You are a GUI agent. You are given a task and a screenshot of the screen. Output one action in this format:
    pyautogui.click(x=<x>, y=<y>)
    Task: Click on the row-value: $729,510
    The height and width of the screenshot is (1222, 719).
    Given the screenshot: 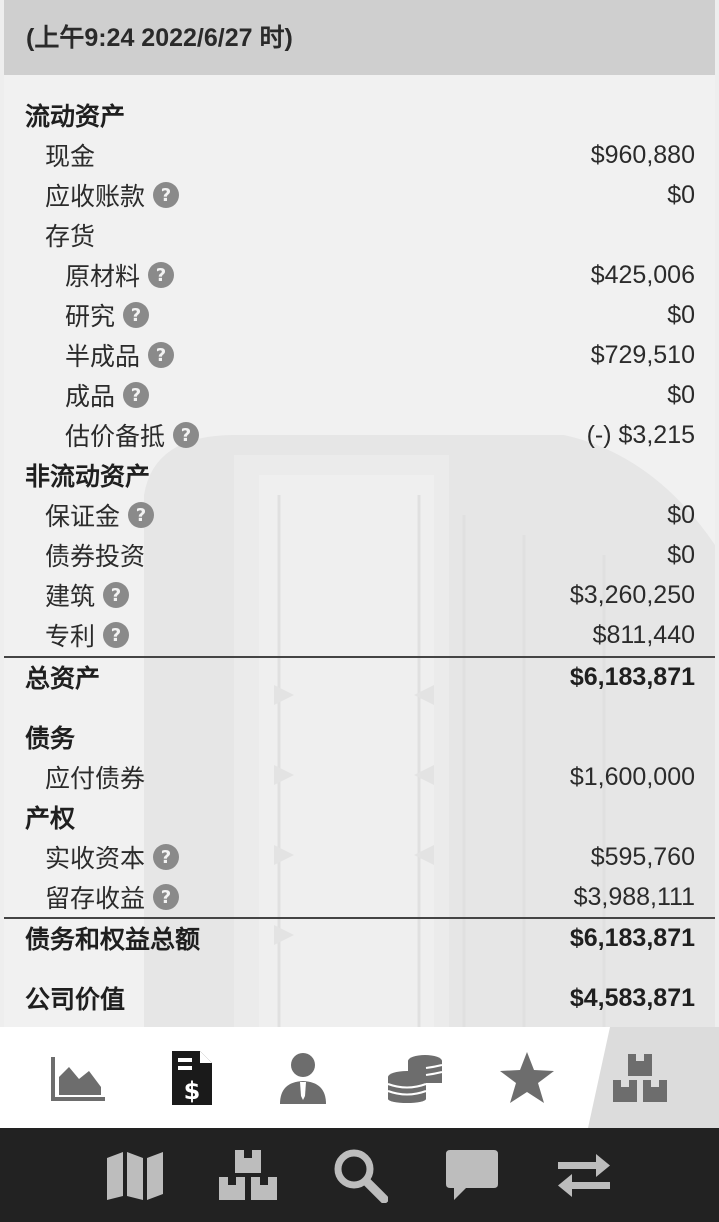 What is the action you would take?
    pyautogui.click(x=642, y=354)
    